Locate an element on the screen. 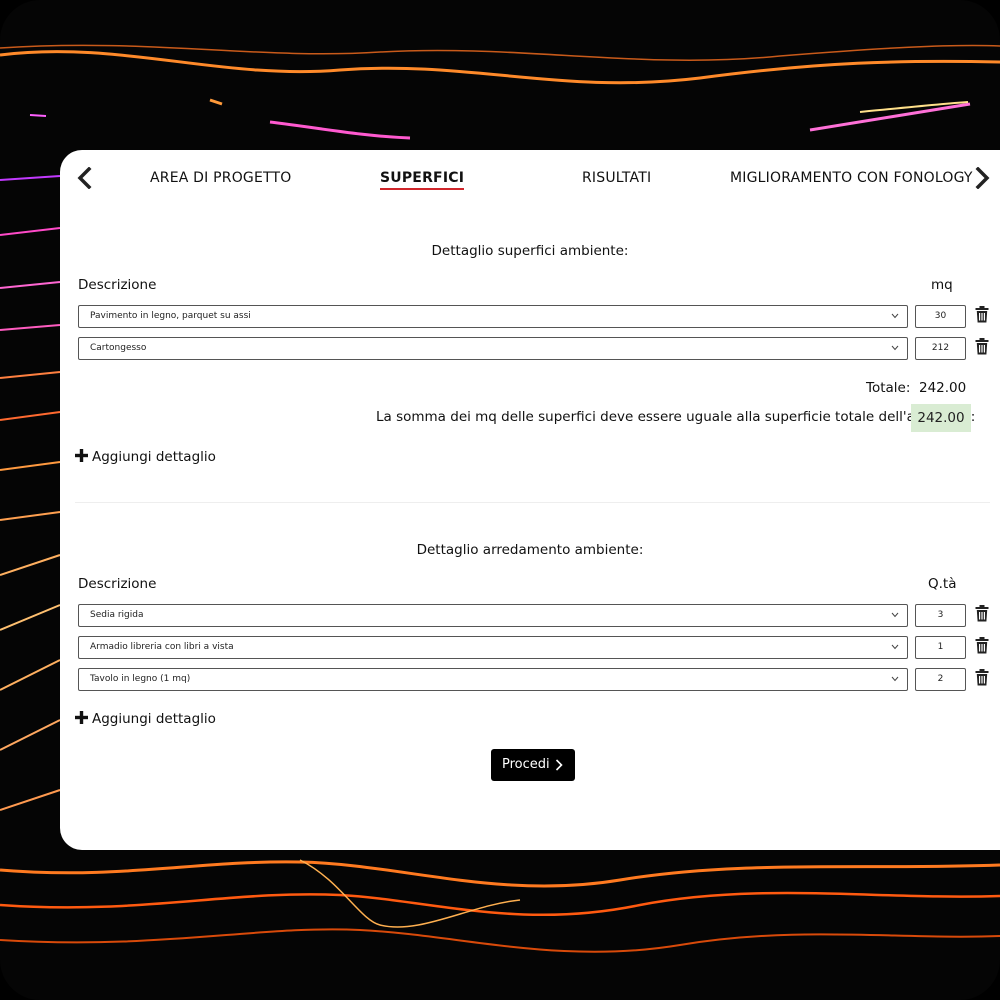 The image size is (1000, 1000). tab-superfici: SUPERFICI is located at coordinates (422, 180).